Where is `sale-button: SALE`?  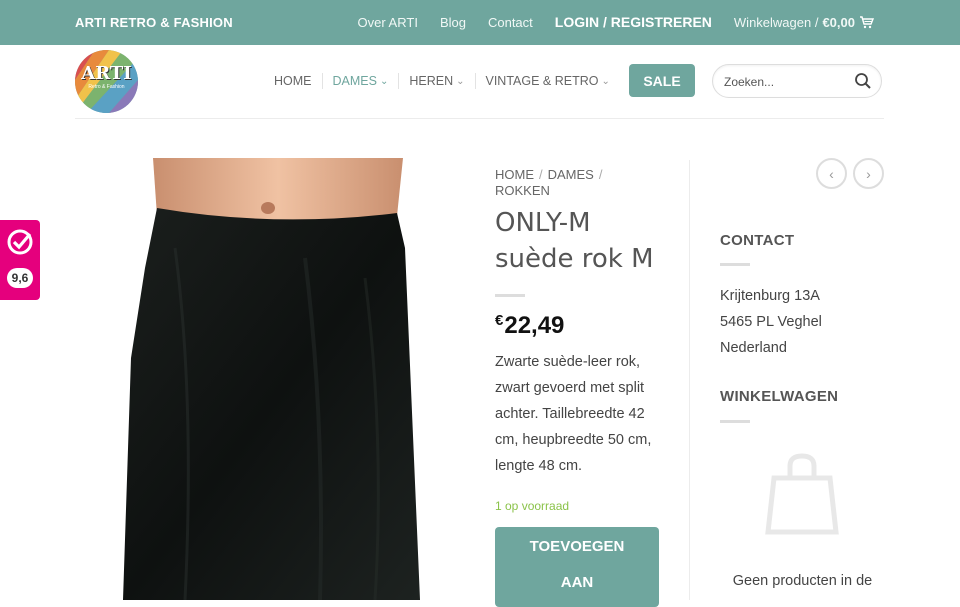
sale-button: SALE is located at coordinates (662, 80).